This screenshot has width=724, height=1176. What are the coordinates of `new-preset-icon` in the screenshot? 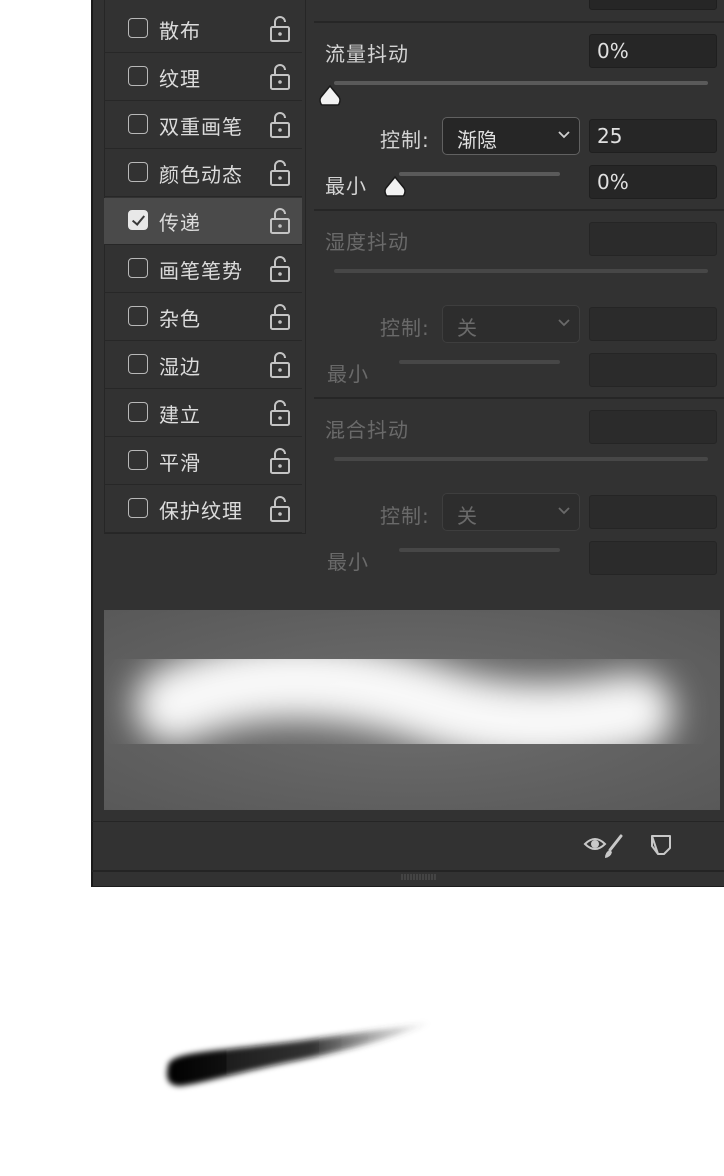 It's located at (662, 846).